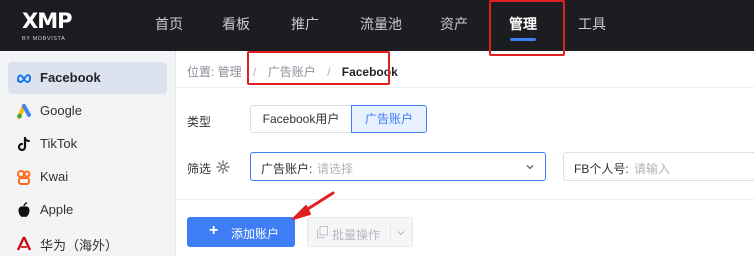 The width and height of the screenshot is (754, 256). I want to click on nav-item-assets: 资产, so click(454, 24).